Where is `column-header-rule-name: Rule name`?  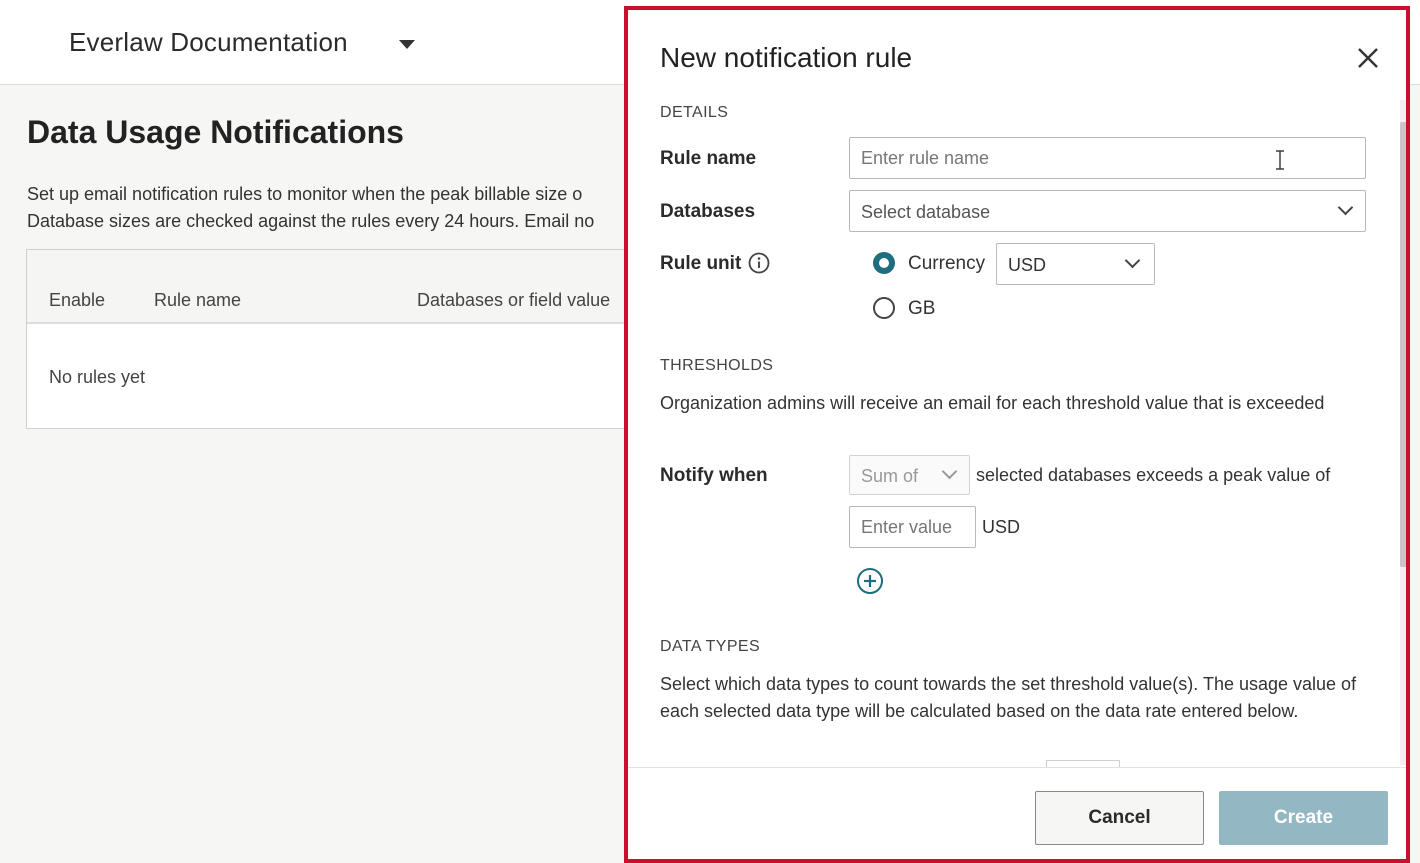
column-header-rule-name: Rule name is located at coordinates (197, 300).